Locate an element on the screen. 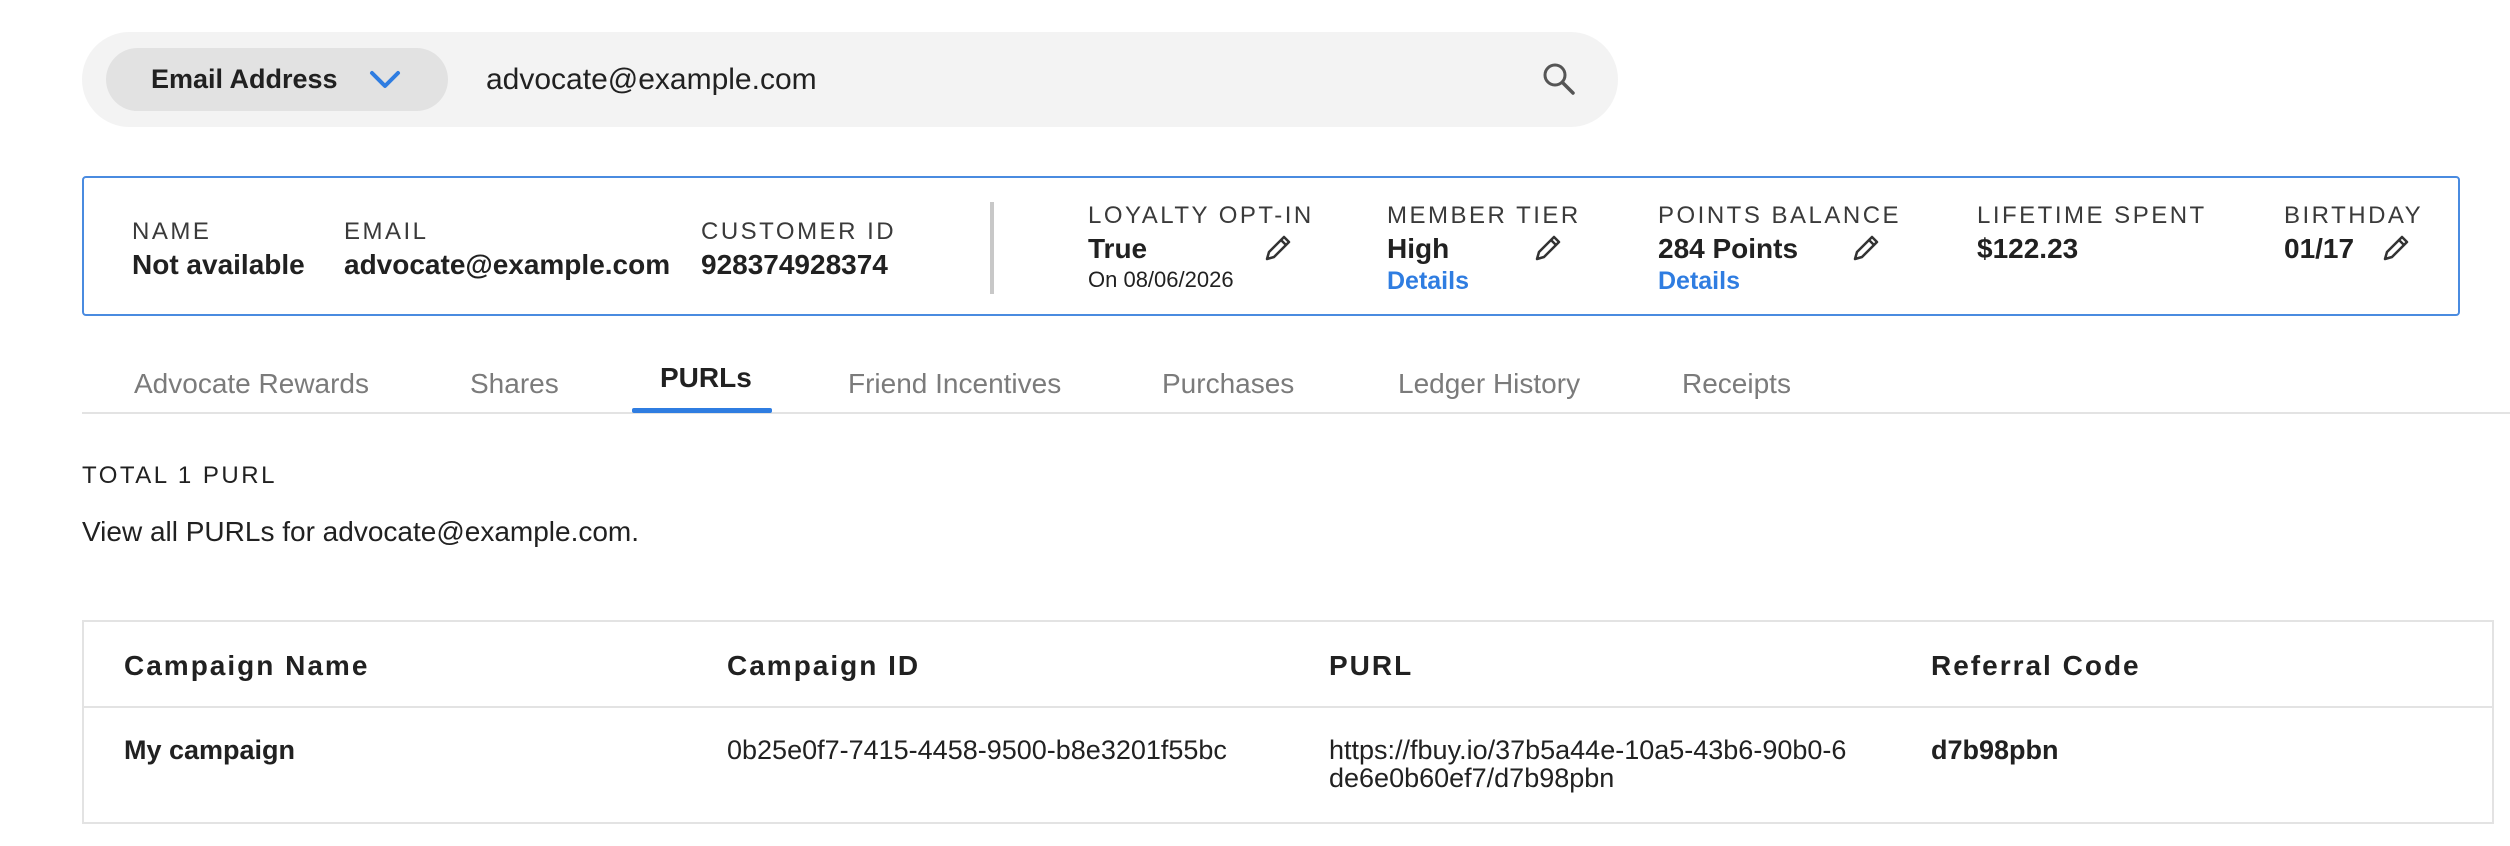  lifetime-spent: LIFETIME SPENT $122.23 is located at coordinates (2092, 234).